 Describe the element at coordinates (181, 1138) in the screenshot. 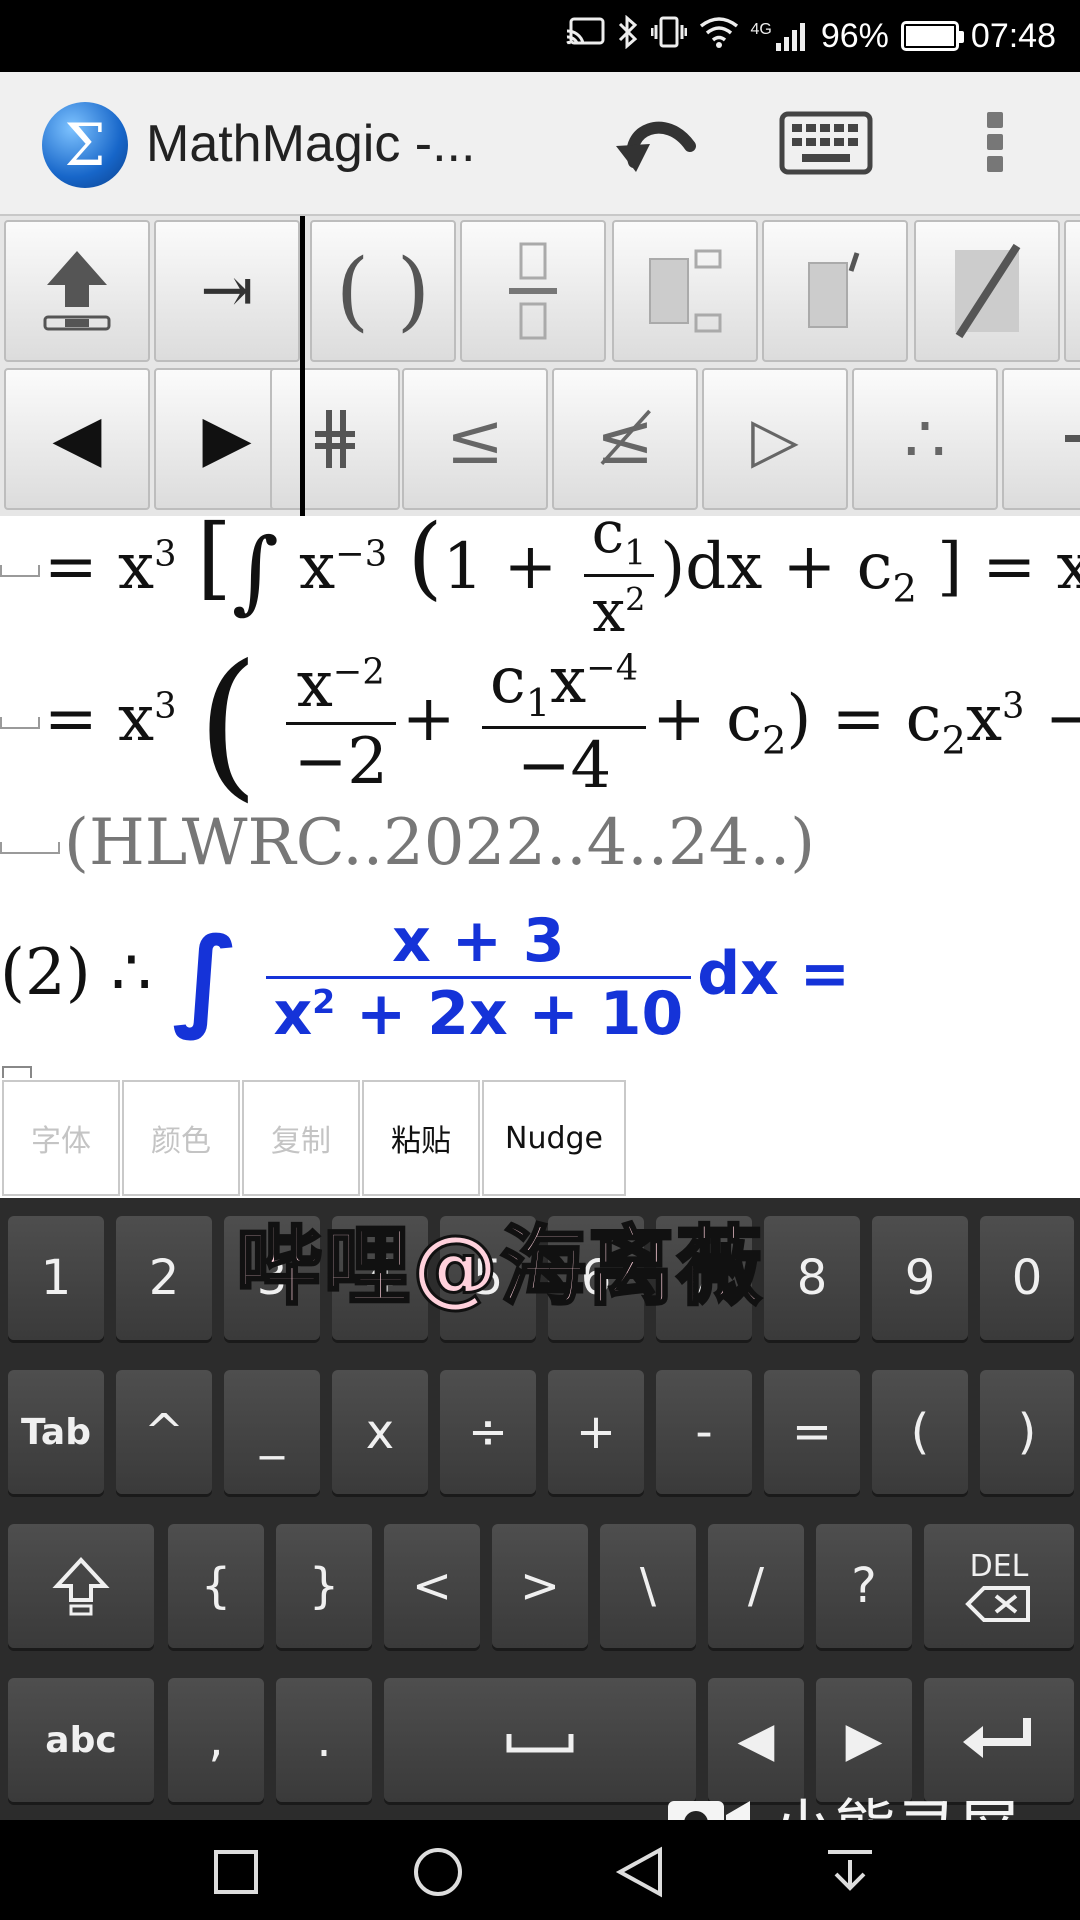

I see `color-button: 颜色` at that location.